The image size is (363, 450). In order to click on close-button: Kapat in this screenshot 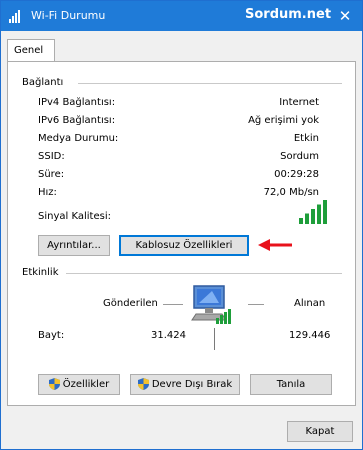, I will do `click(320, 431)`.